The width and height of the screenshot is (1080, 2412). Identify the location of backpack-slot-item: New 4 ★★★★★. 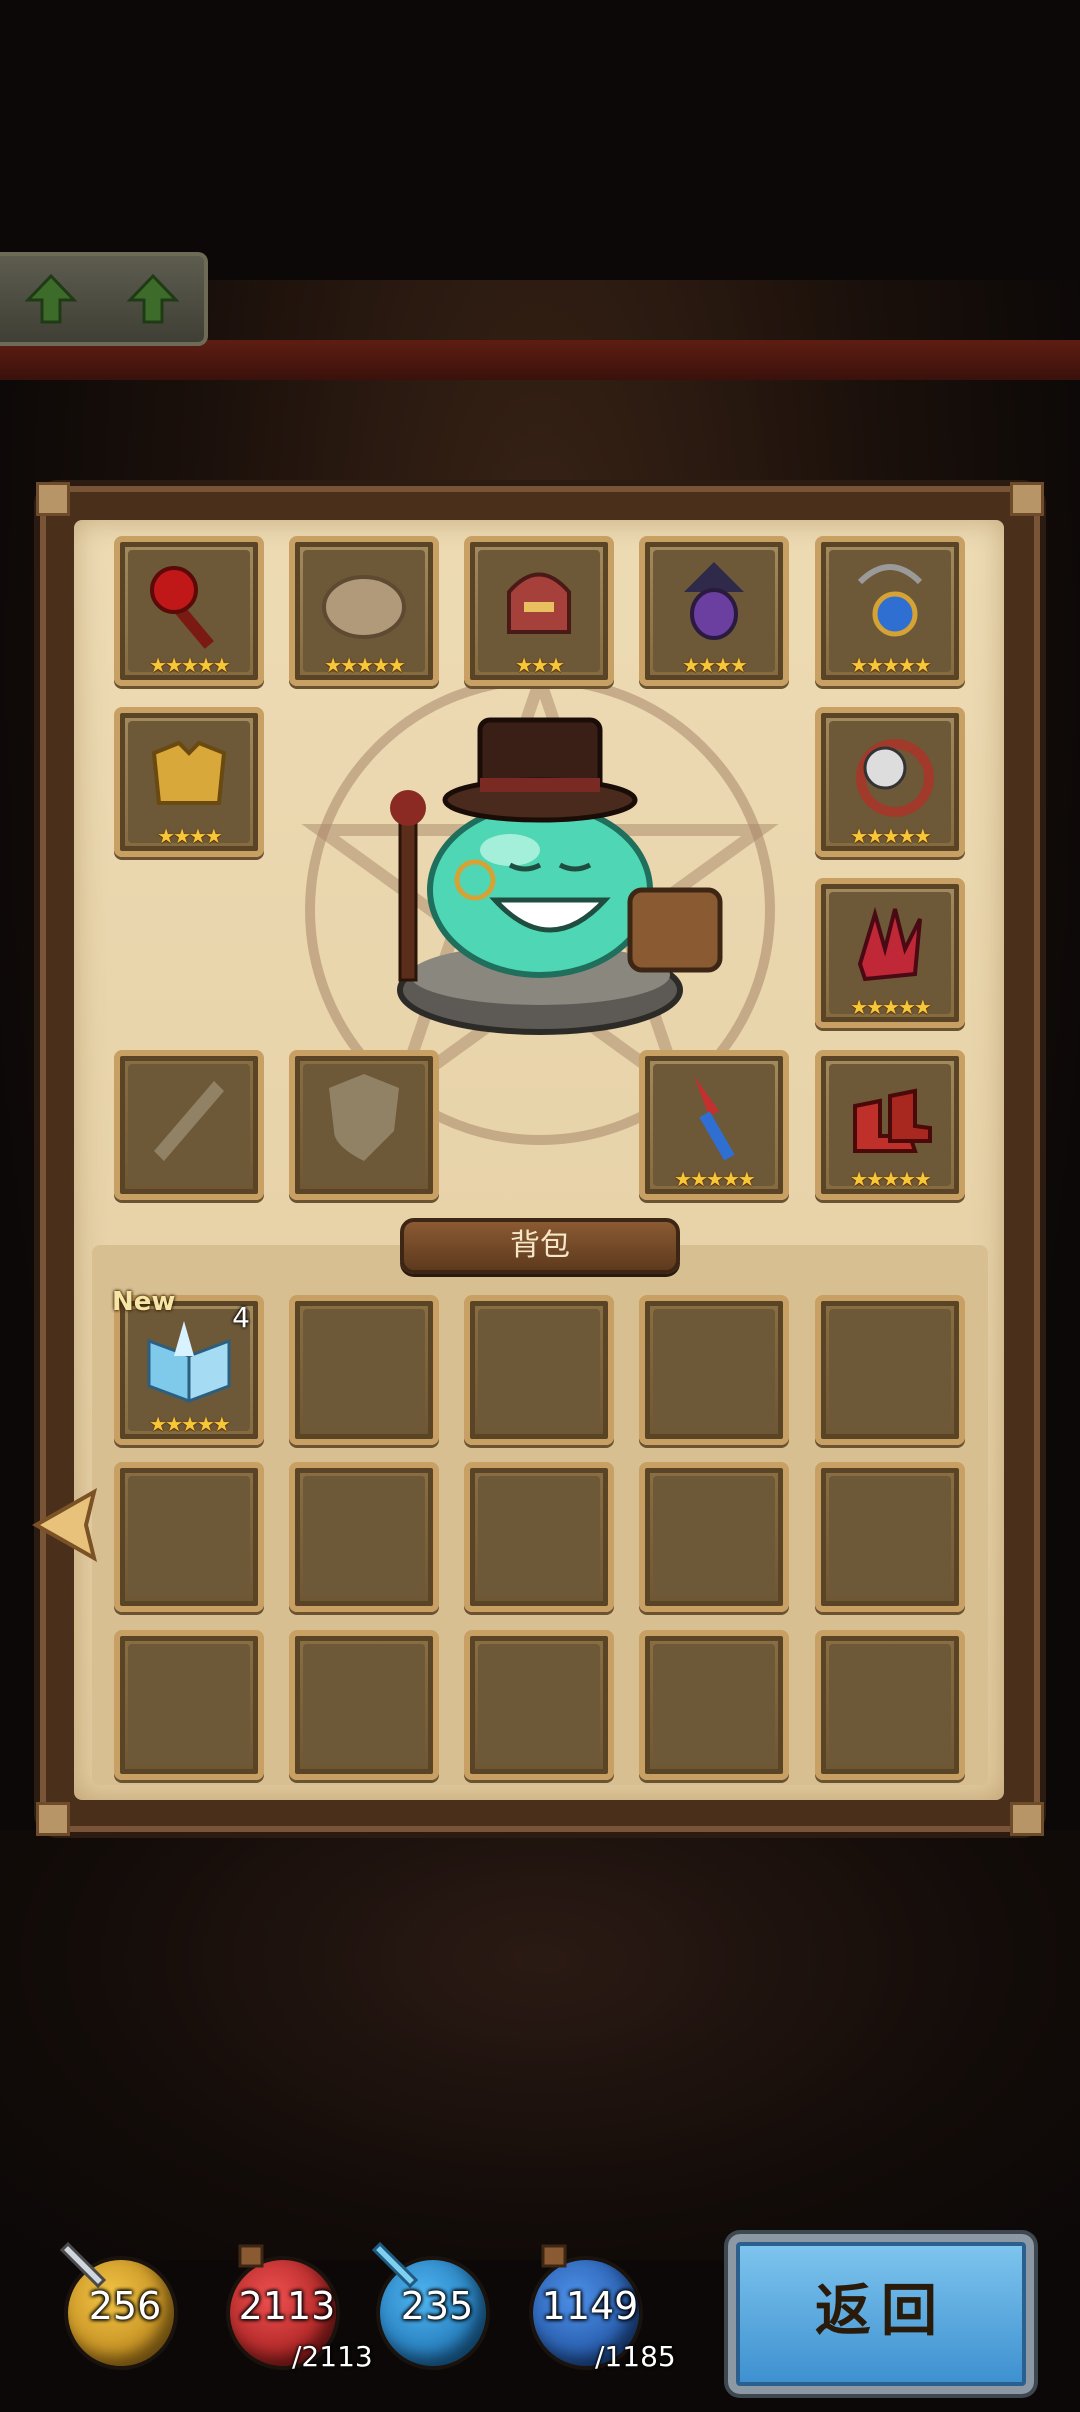
(188, 1366).